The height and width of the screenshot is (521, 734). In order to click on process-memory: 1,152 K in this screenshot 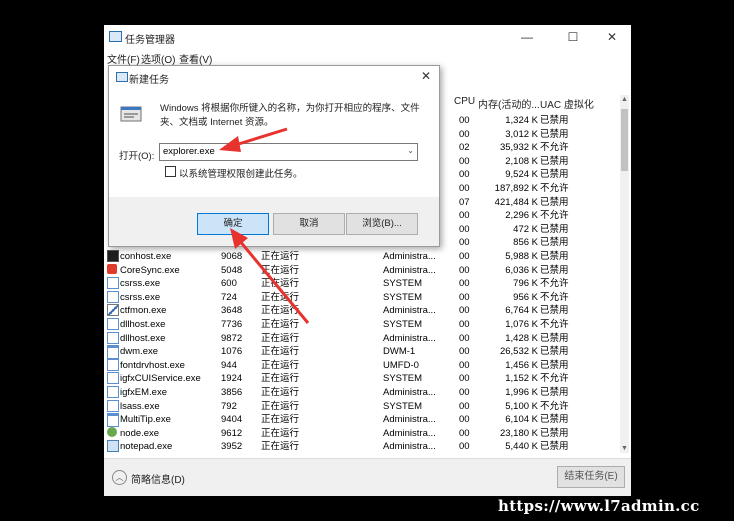, I will do `click(521, 379)`.